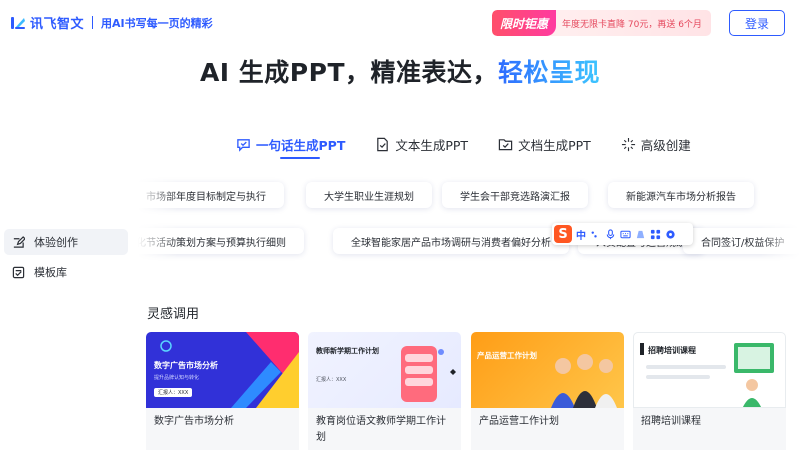 The image size is (800, 450). I want to click on suggestion-chip: 全球智能家居产品市场调研与消费者偏好分析, so click(451, 241).